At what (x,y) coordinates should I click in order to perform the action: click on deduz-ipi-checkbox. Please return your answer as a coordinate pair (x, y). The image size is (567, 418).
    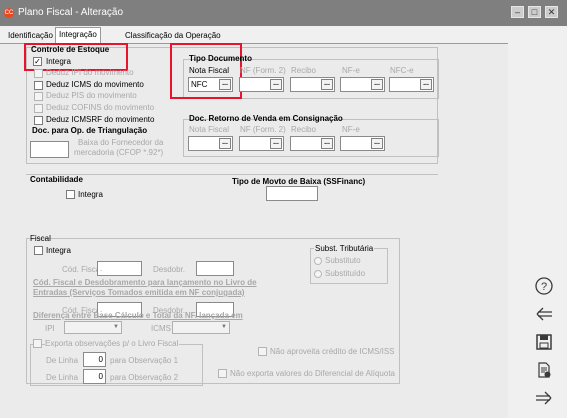
    Looking at the image, I should click on (38, 73).